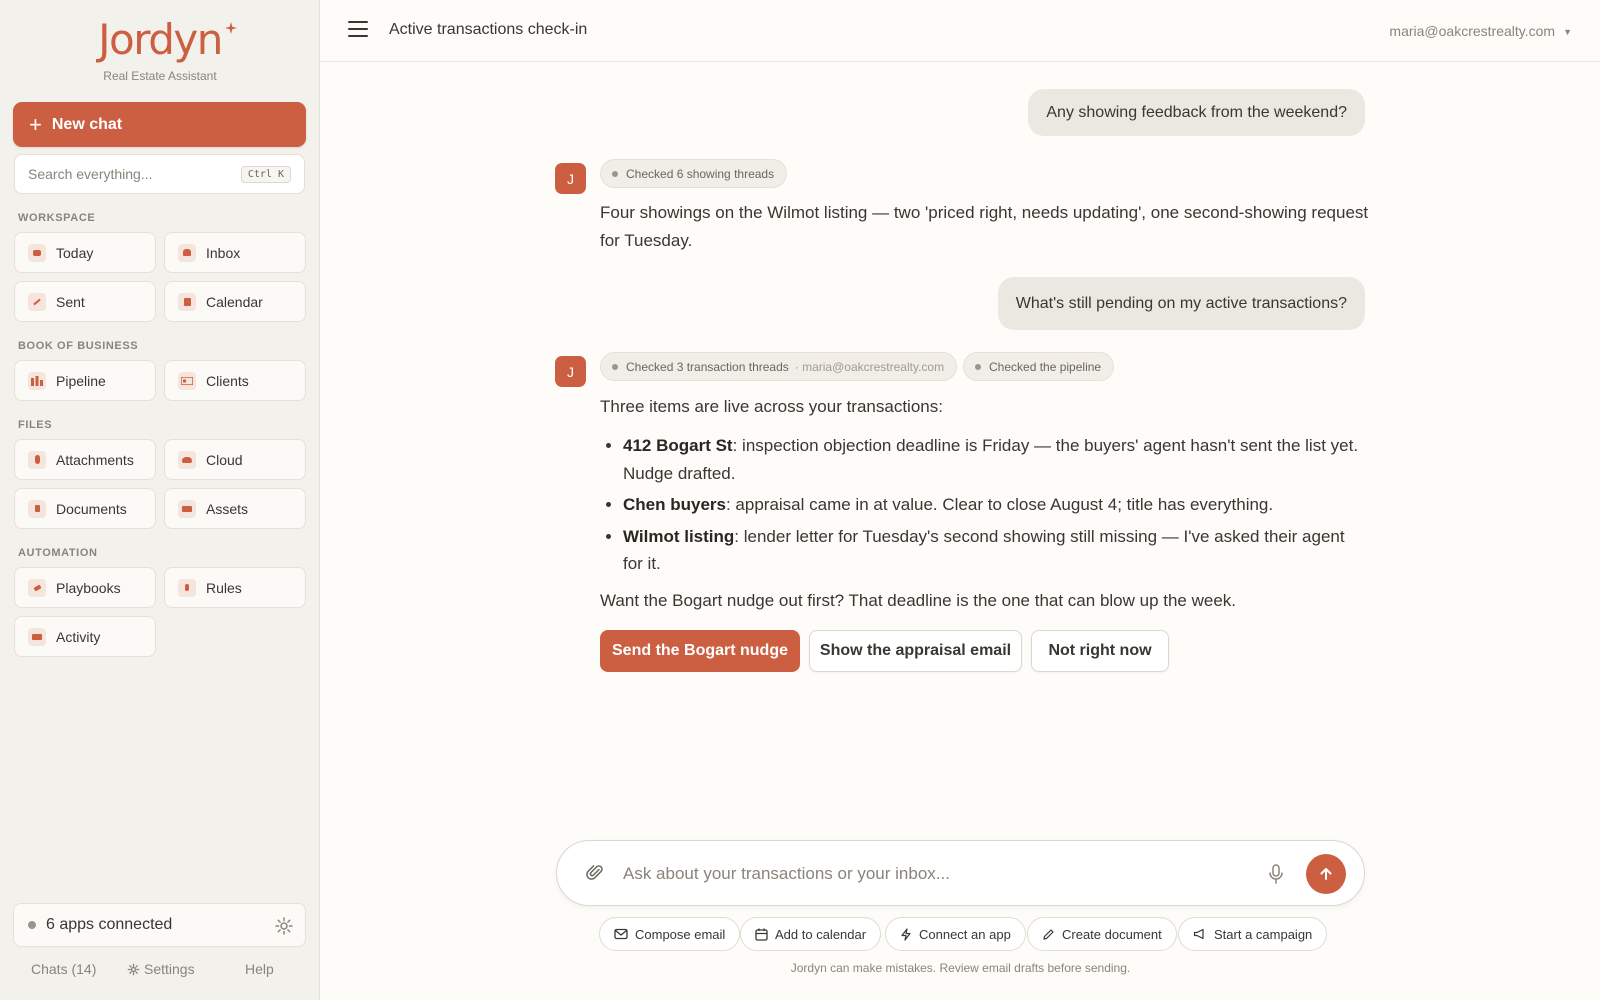 This screenshot has width=1600, height=1000. Describe the element at coordinates (1276, 874) in the screenshot. I see `microphone-icon` at that location.